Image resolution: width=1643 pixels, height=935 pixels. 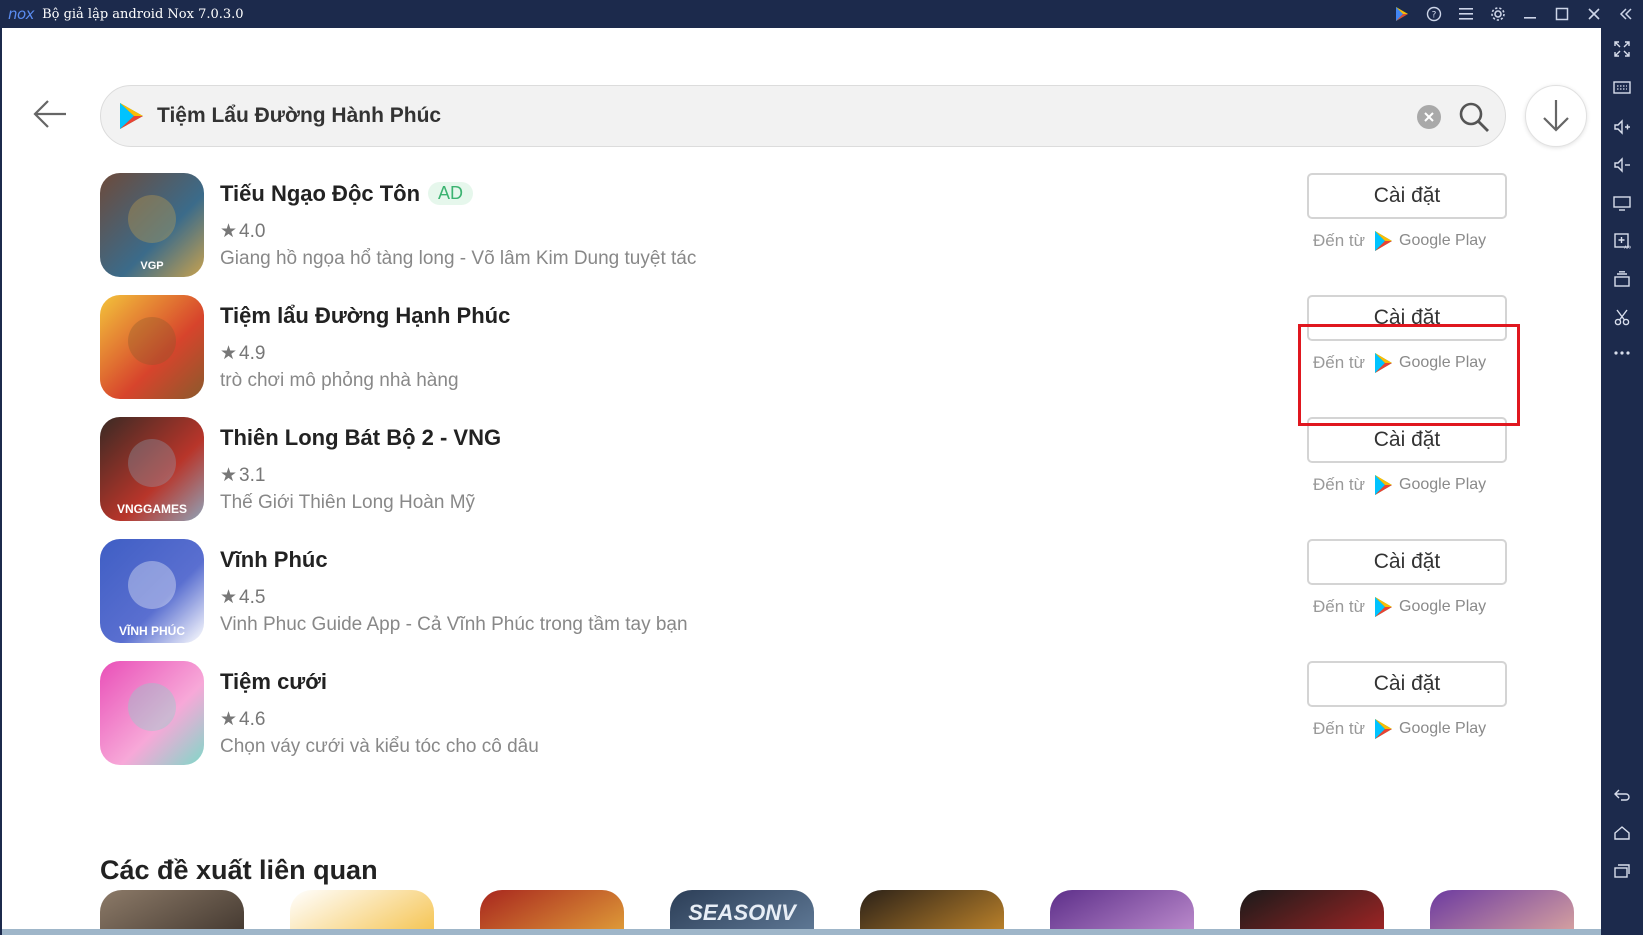 I want to click on fullscreen-icon, so click(x=1622, y=49).